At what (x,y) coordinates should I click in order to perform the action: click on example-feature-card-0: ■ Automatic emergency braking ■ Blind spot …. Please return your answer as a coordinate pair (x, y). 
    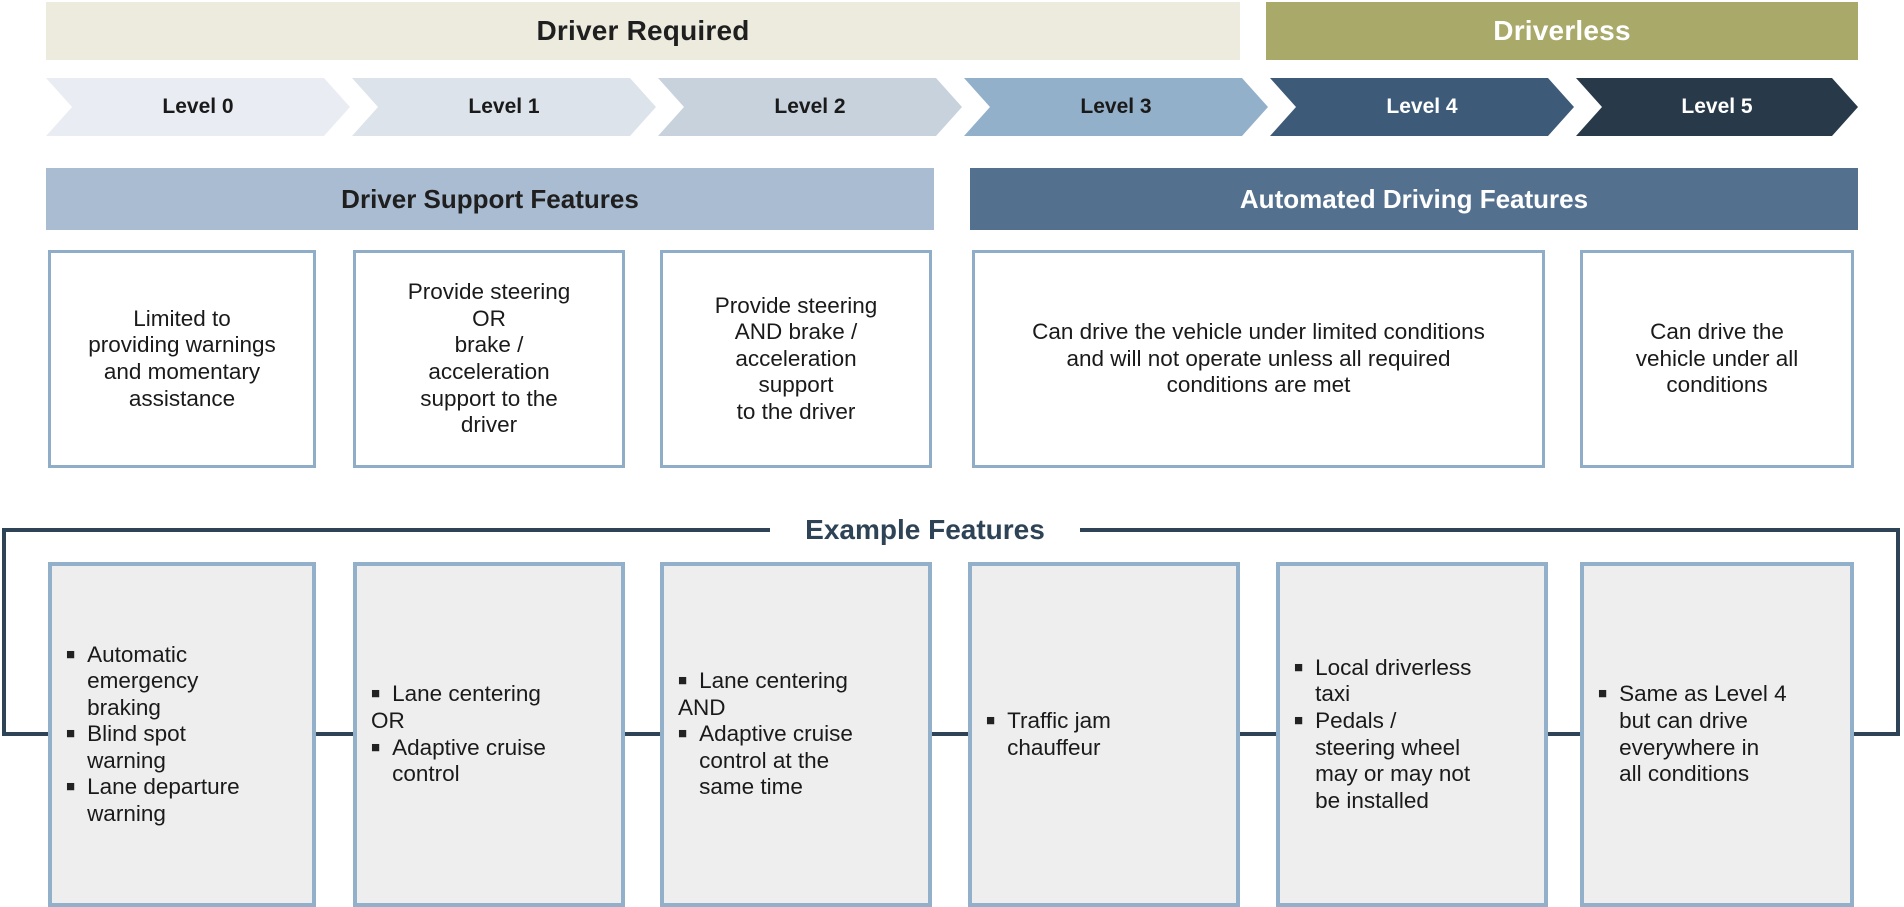
    Looking at the image, I should click on (182, 734).